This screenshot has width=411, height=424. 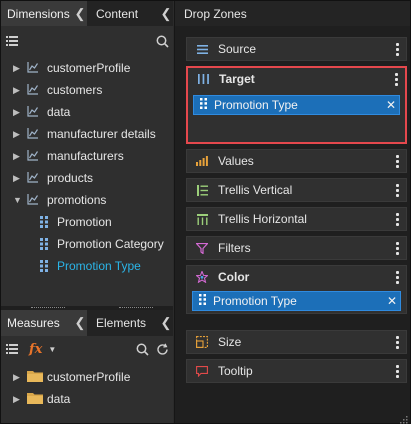 I want to click on drop-zone-values: Values, so click(x=296, y=161).